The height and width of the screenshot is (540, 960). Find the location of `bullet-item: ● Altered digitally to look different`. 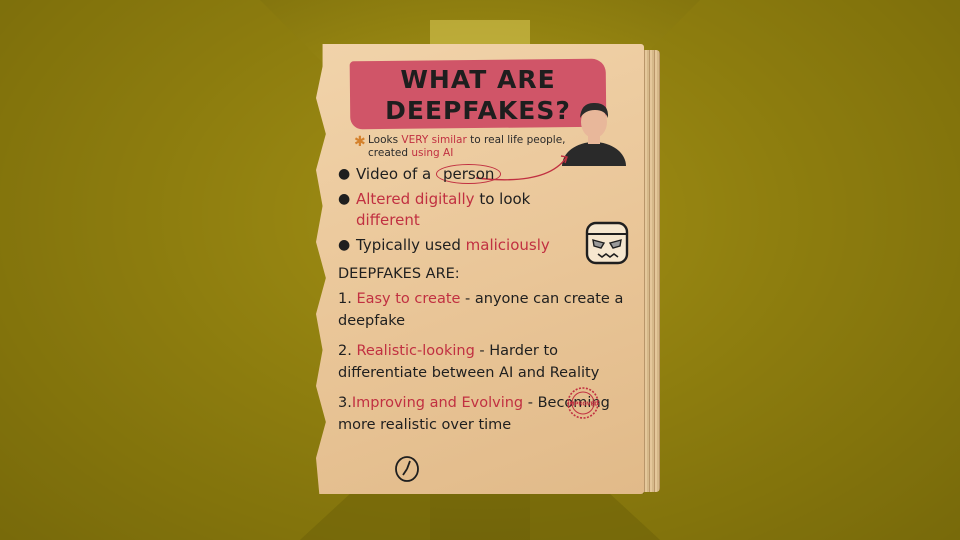

bullet-item: ● Altered digitally to look different is located at coordinates (434, 209).